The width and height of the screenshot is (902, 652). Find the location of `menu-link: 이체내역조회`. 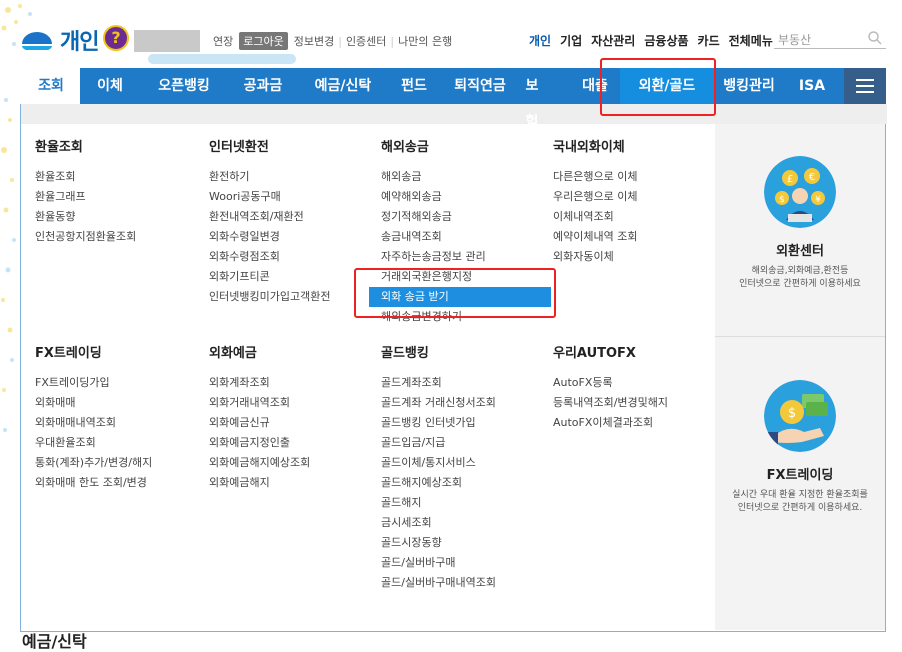

menu-link: 이체내역조회 is located at coordinates (595, 217).